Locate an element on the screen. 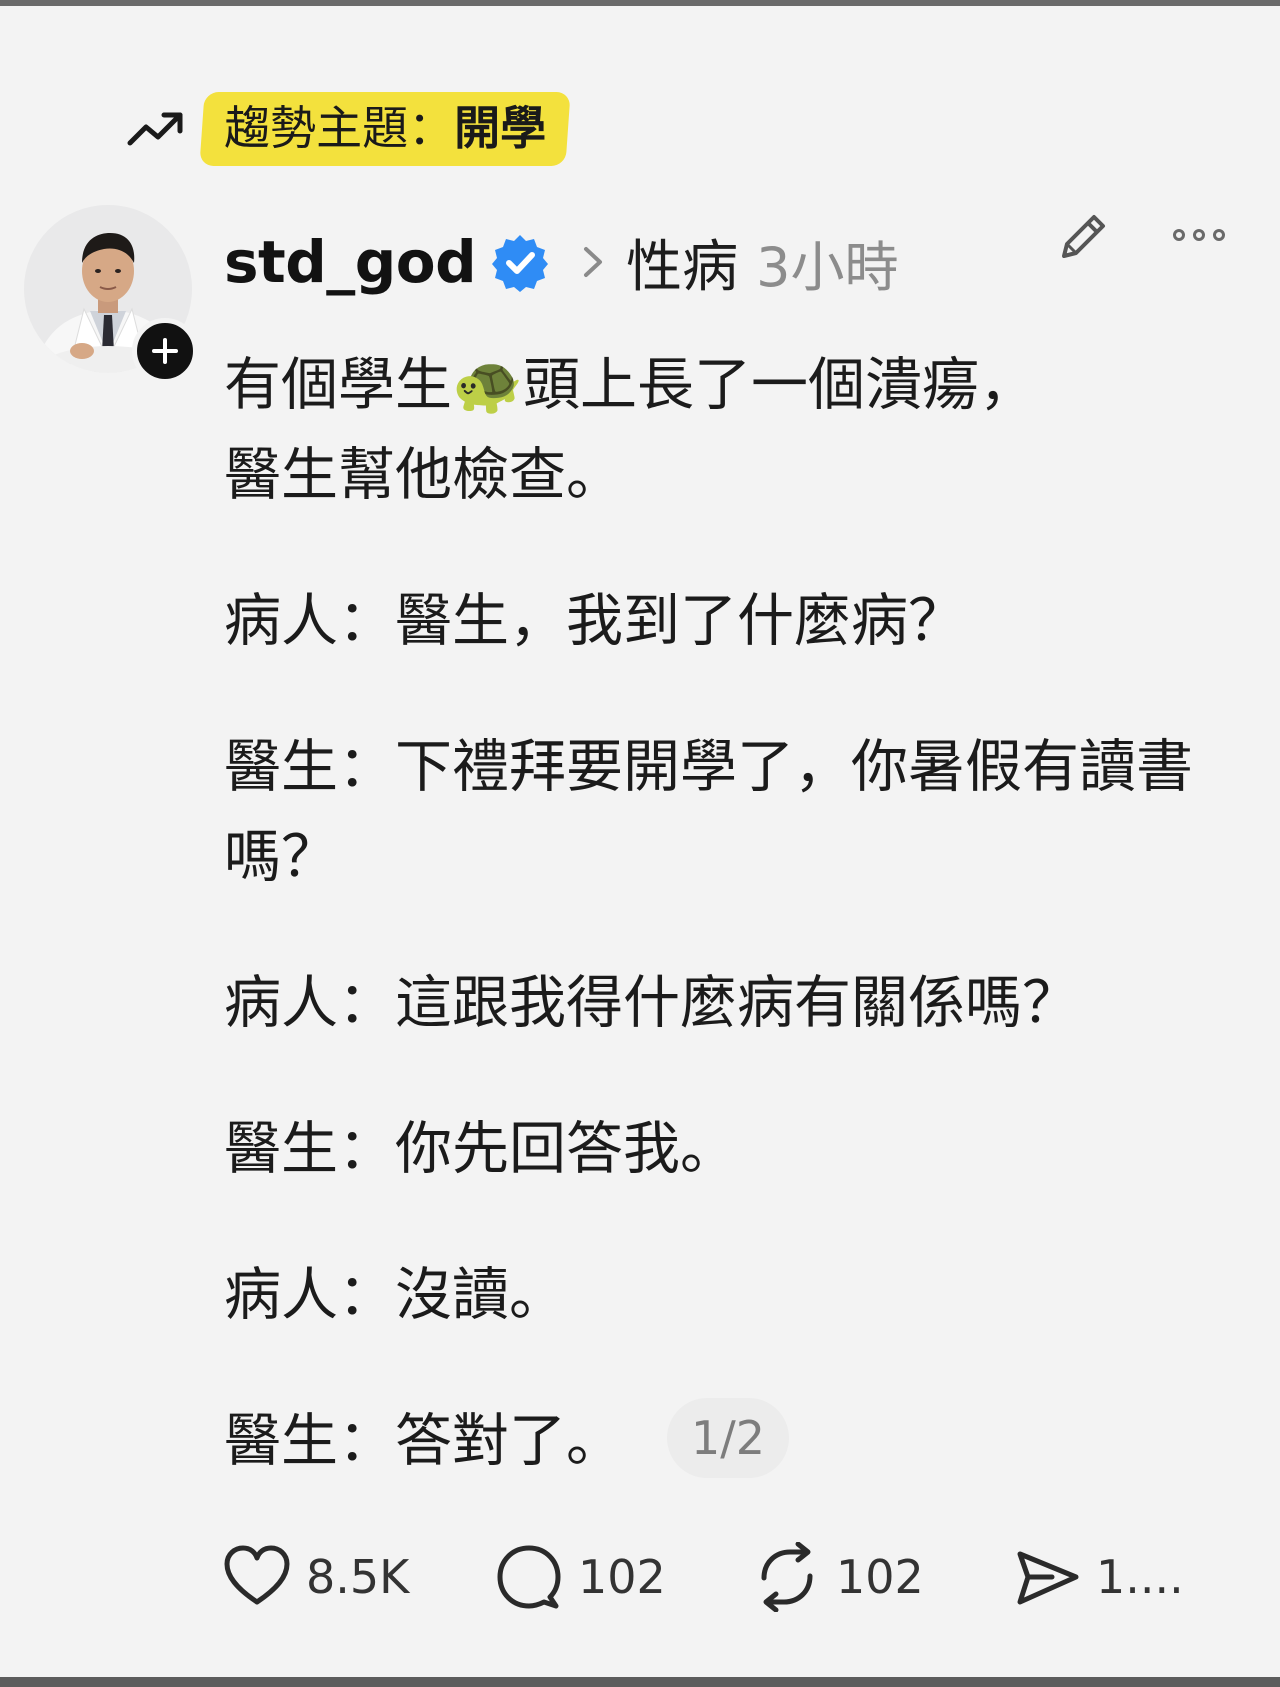 Image resolution: width=1280 pixels, height=1687 pixels. reply-button: 102 is located at coordinates (580, 1577).